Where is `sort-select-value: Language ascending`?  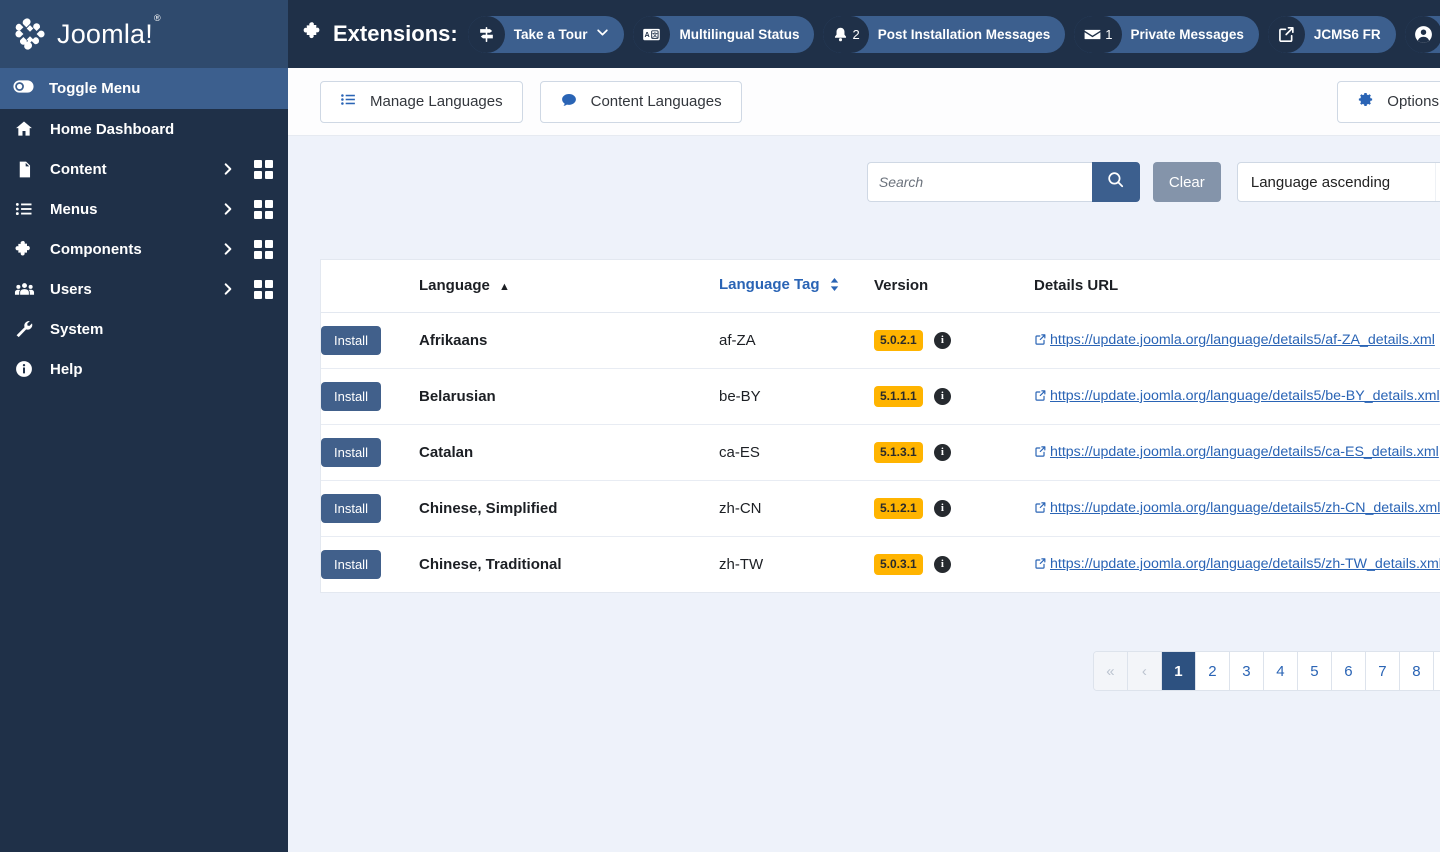
sort-select-value: Language ascending is located at coordinates (1320, 182).